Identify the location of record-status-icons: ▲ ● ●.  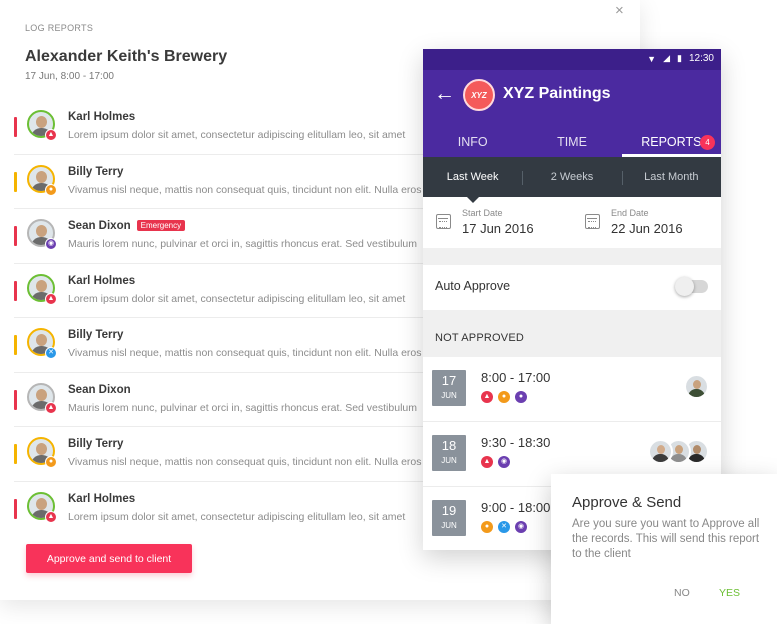
(504, 397).